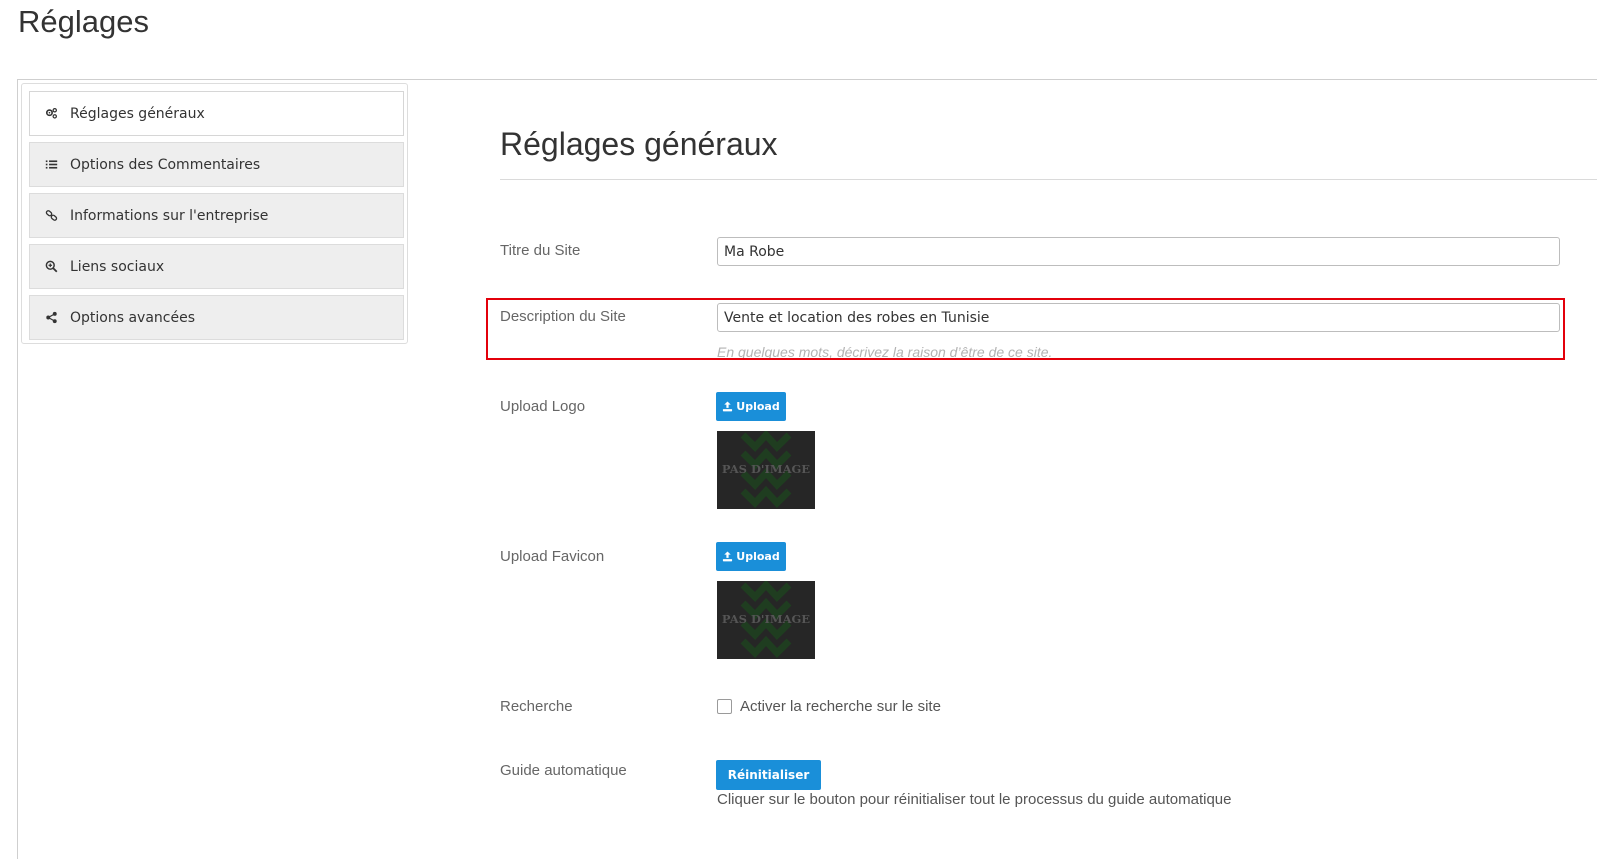  I want to click on auto-guide-label: Guide automatique, so click(563, 770).